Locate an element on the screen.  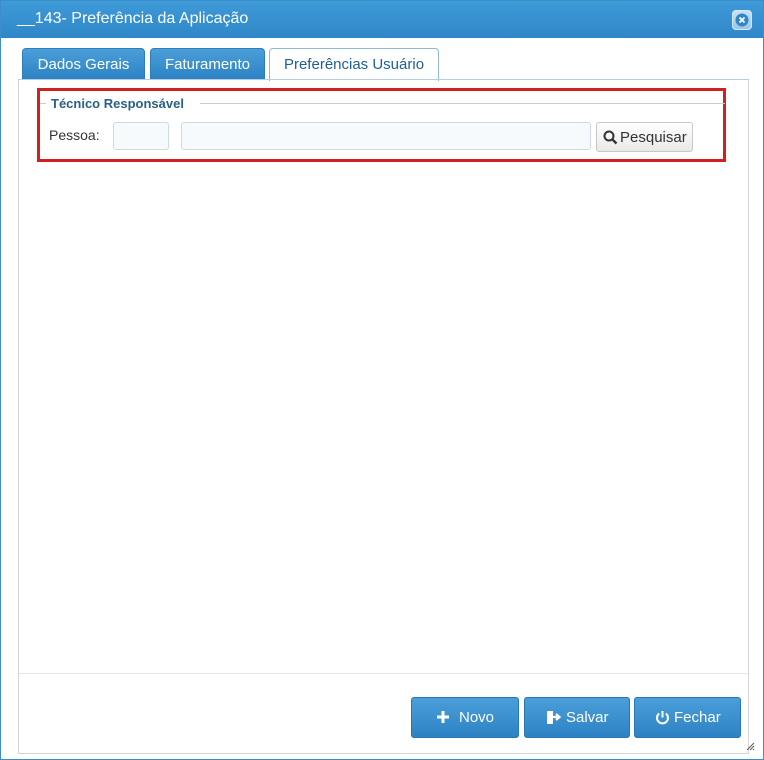
plus-icon is located at coordinates (443, 717).